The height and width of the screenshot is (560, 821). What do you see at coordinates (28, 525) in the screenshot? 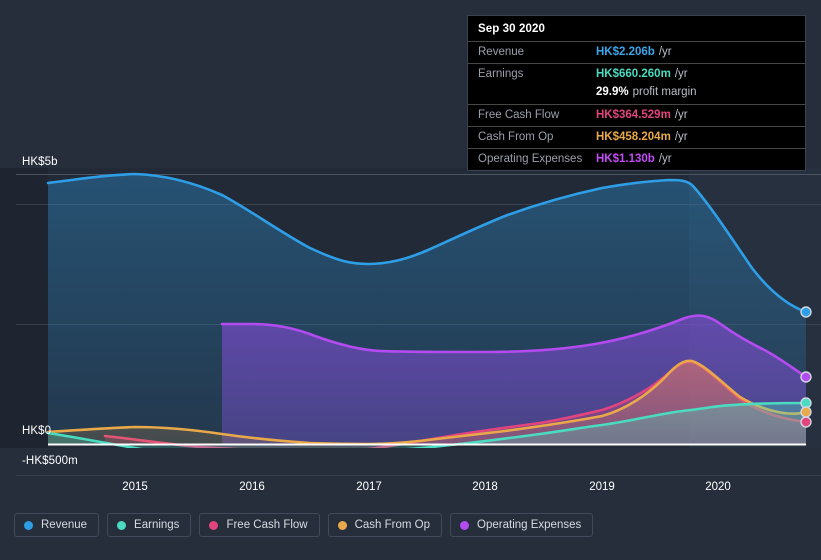
I see `legend-dot-revenue-icon` at bounding box center [28, 525].